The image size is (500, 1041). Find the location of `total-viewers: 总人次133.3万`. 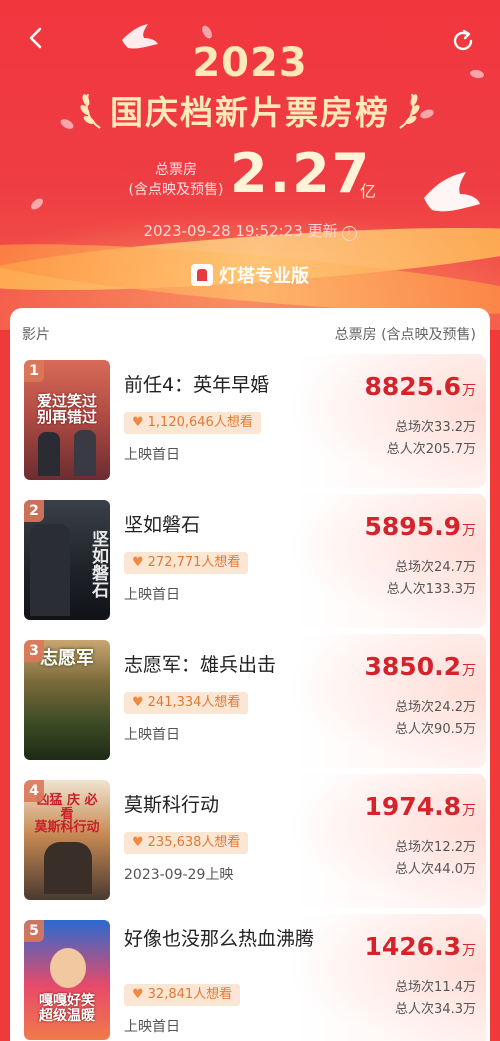

total-viewers: 总人次133.3万 is located at coordinates (431, 589).